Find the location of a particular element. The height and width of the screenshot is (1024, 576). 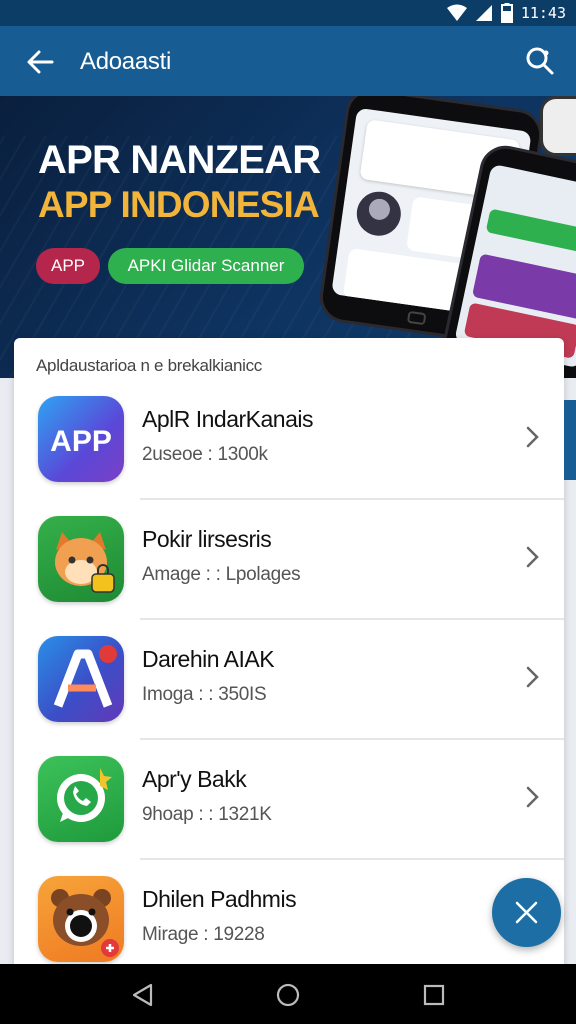

app-name: Apr'y Bakk is located at coordinates (194, 779).